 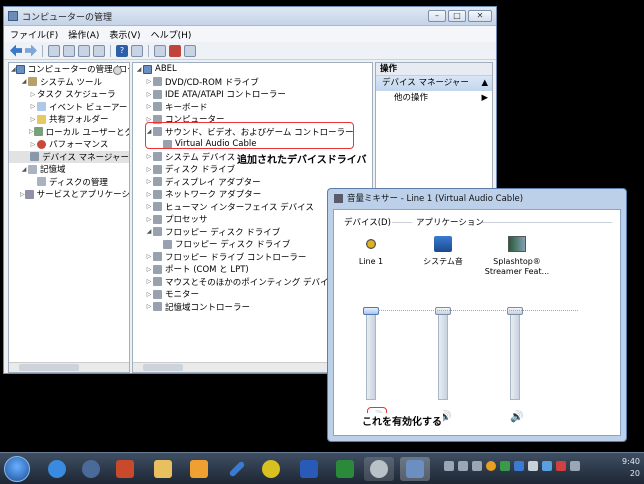 What do you see at coordinates (69, 156) in the screenshot?
I see `tree-item: デバイス マネージャー` at bounding box center [69, 156].